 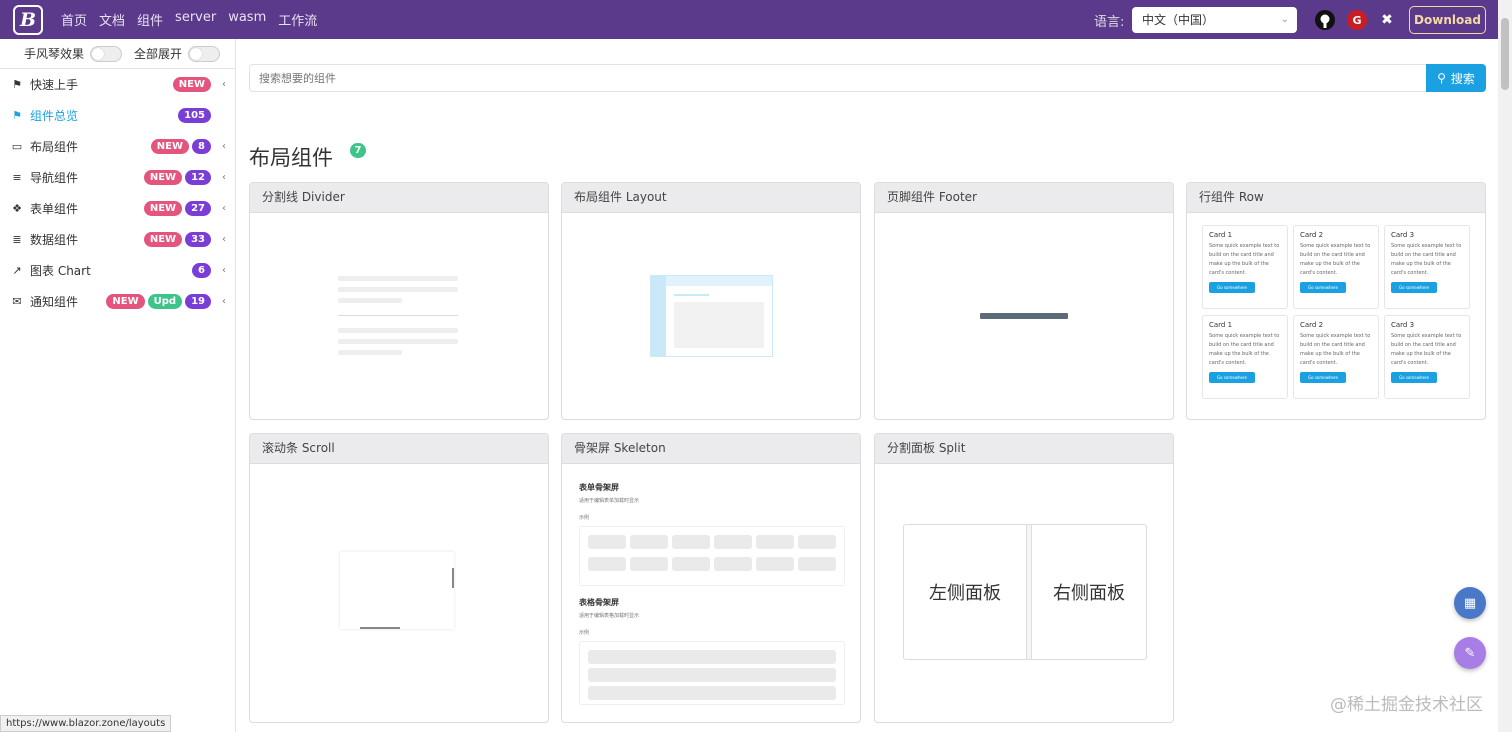 I want to click on desktop-icon: ▭, so click(x=17, y=146).